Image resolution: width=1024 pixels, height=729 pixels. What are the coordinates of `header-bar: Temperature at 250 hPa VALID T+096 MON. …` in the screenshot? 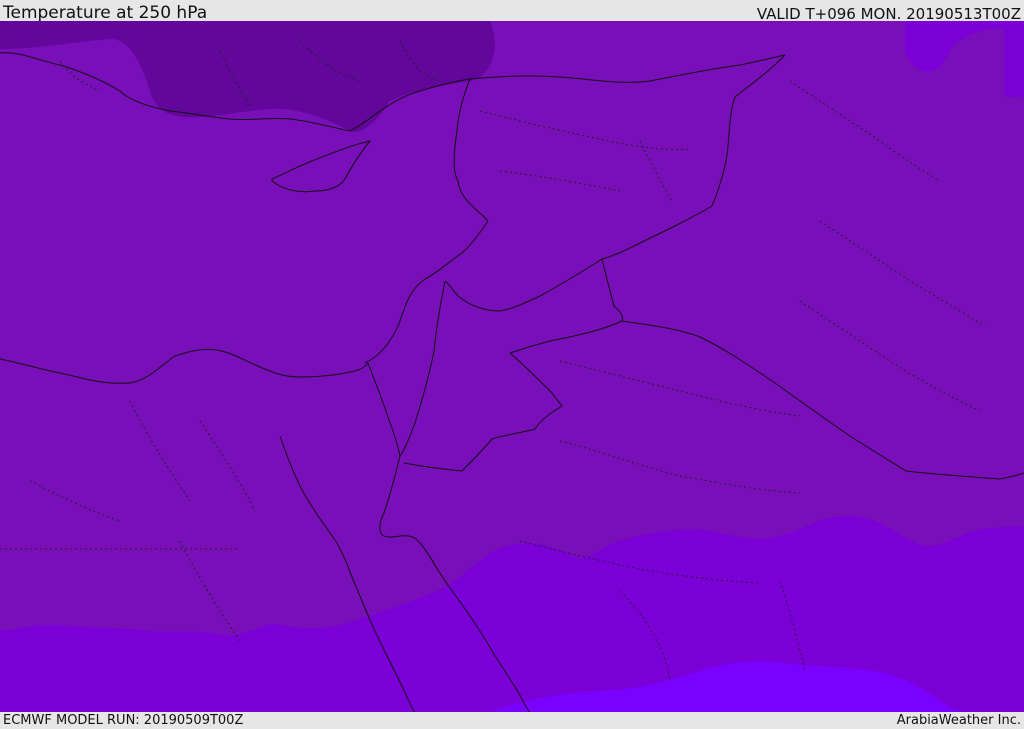 It's located at (512, 11).